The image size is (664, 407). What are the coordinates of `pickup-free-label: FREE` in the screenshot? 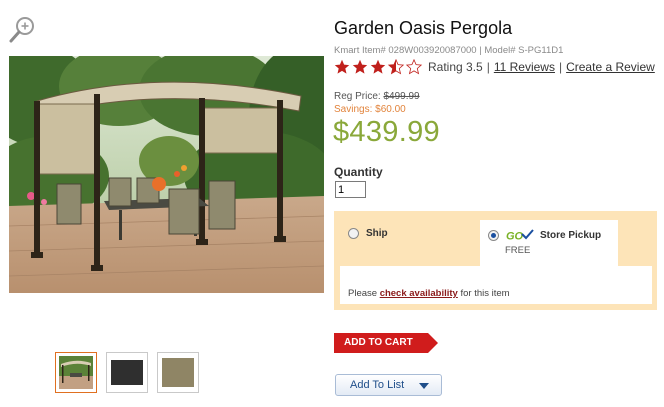 It's located at (518, 250).